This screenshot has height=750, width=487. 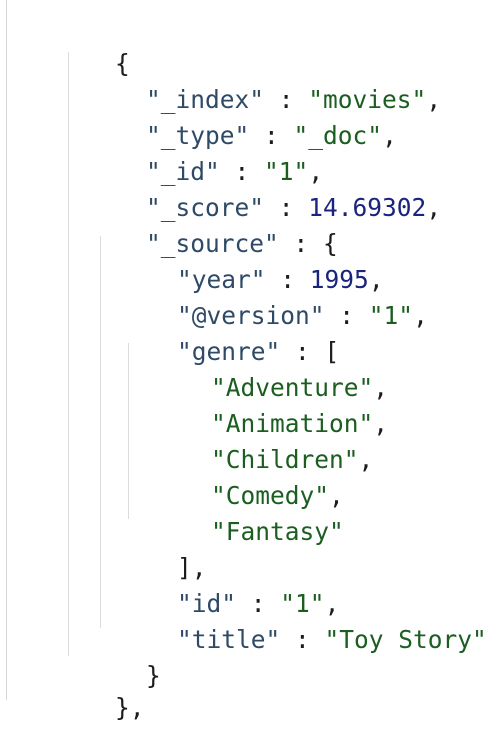 What do you see at coordinates (391, 315) in the screenshot?
I see `json-string-value: "1"` at bounding box center [391, 315].